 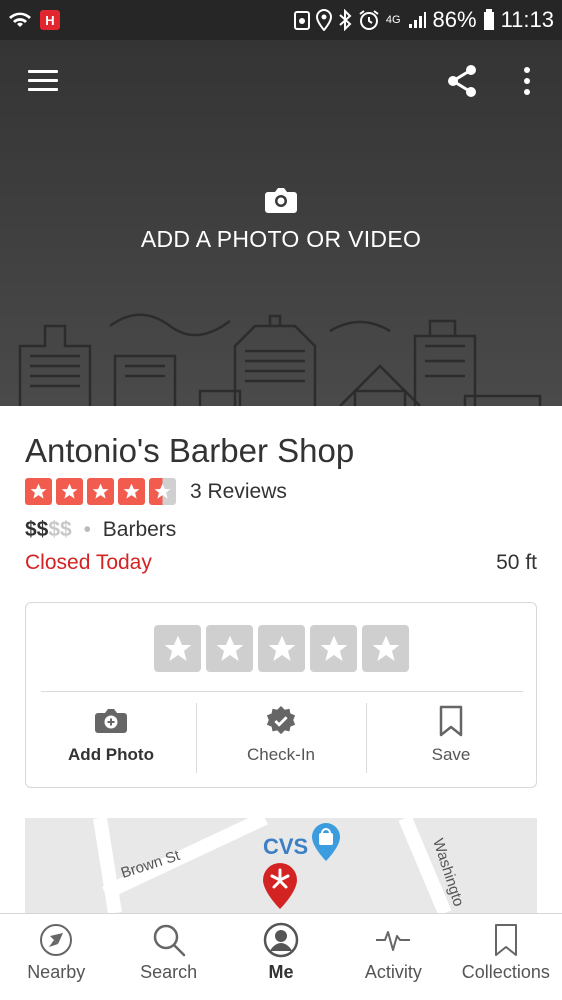 I want to click on wifi-icon, so click(x=20, y=20).